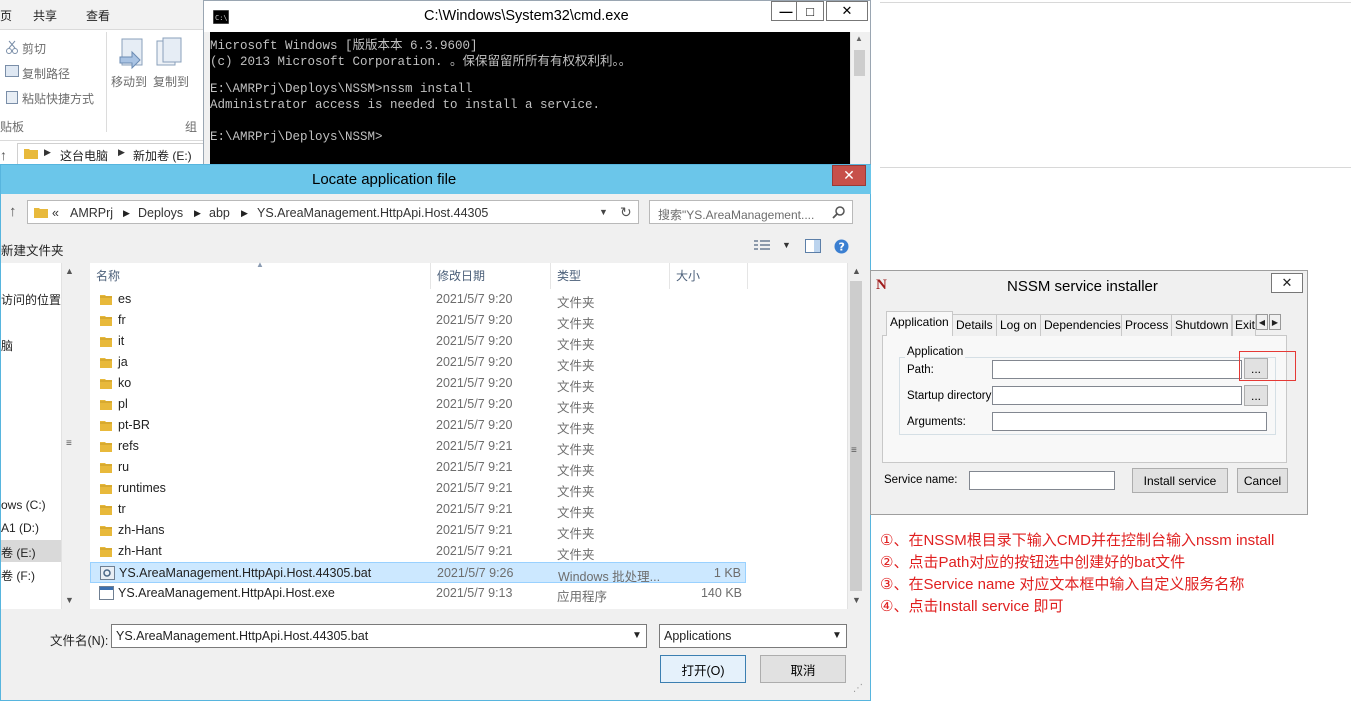 The image size is (1351, 701). Describe the element at coordinates (372, 213) in the screenshot. I see `breadcrumb-item: YS.AreaManagement.HttpApi.Host.44305` at that location.